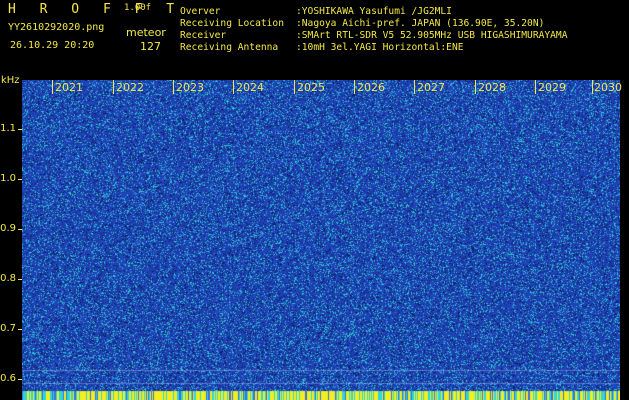 This screenshot has height=400, width=629. I want to click on x-tick-label: 2023, so click(190, 87).